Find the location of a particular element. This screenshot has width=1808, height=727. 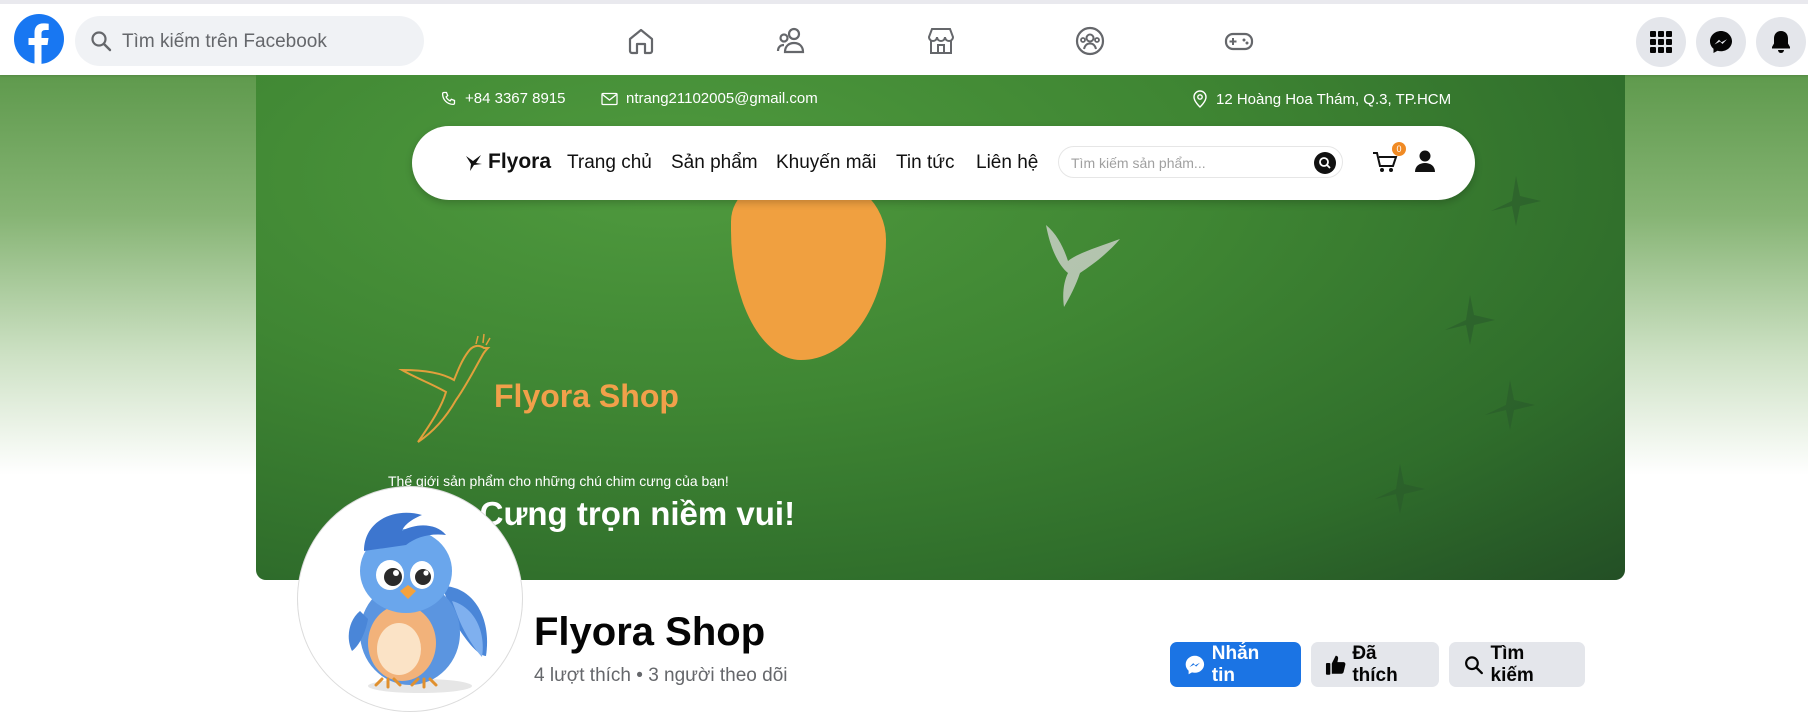

nav-tab-groups is located at coordinates (1090, 41).